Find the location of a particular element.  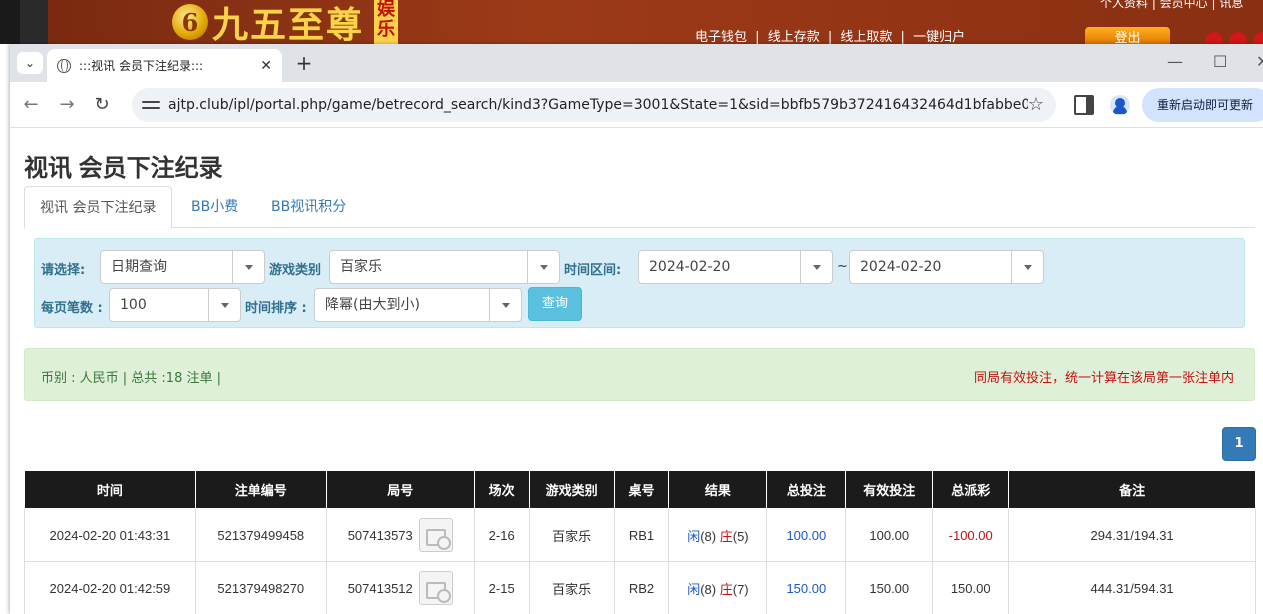

query-type-label: 请选择: is located at coordinates (63, 270).